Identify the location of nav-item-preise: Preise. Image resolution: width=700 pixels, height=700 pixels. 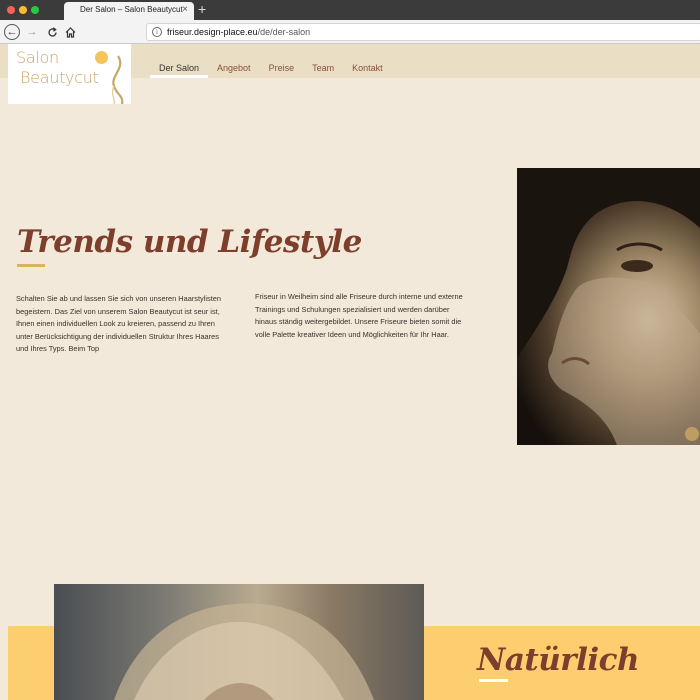
(282, 70).